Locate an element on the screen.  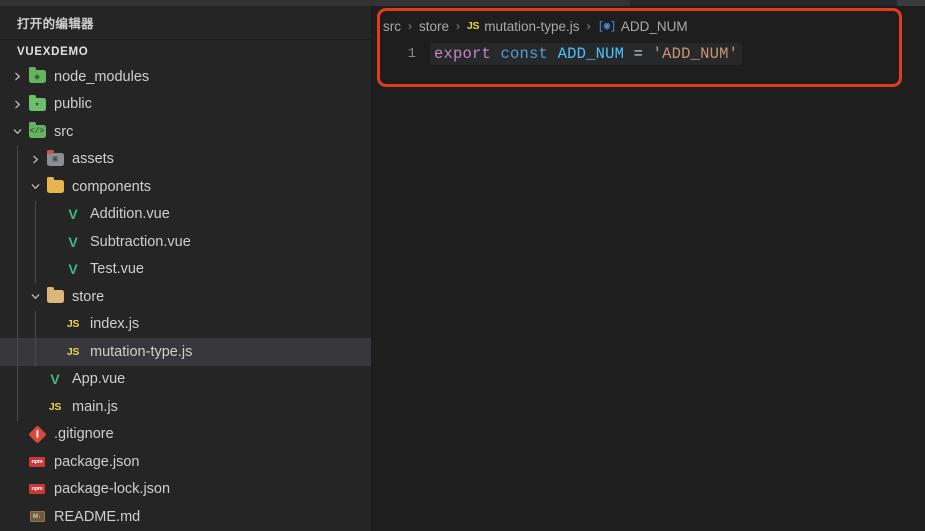
folder-green-src-icon: </> is located at coordinates (37, 130).